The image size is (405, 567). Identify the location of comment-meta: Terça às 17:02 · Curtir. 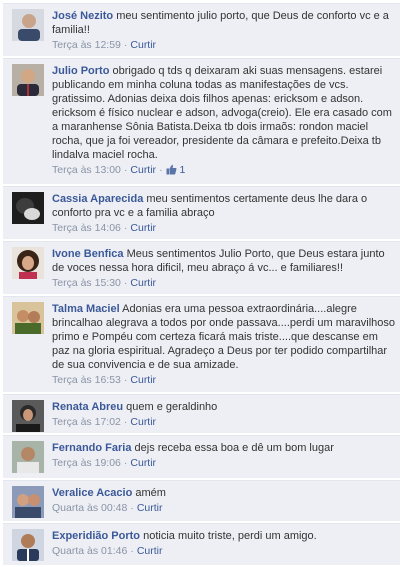
(104, 422).